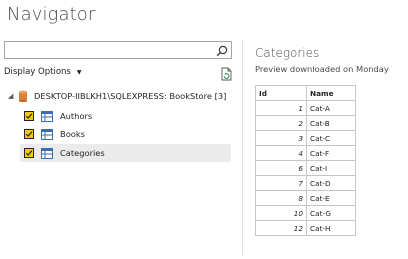 The image size is (408, 259). Describe the element at coordinates (331, 183) in the screenshot. I see `cell-name: Cat-D` at that location.